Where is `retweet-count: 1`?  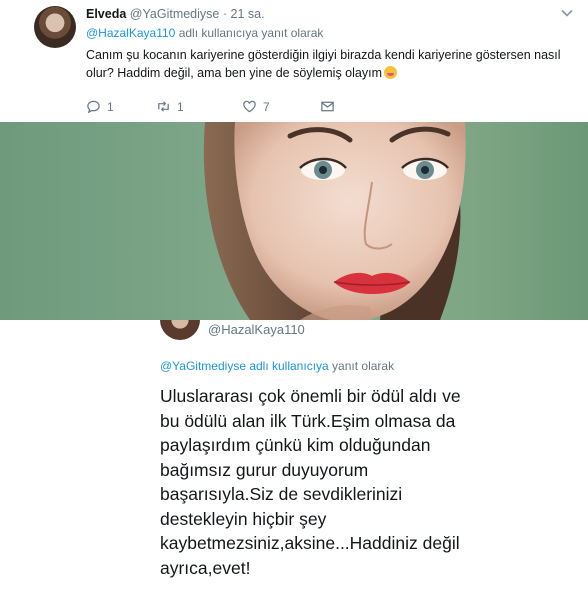 retweet-count: 1 is located at coordinates (180, 106).